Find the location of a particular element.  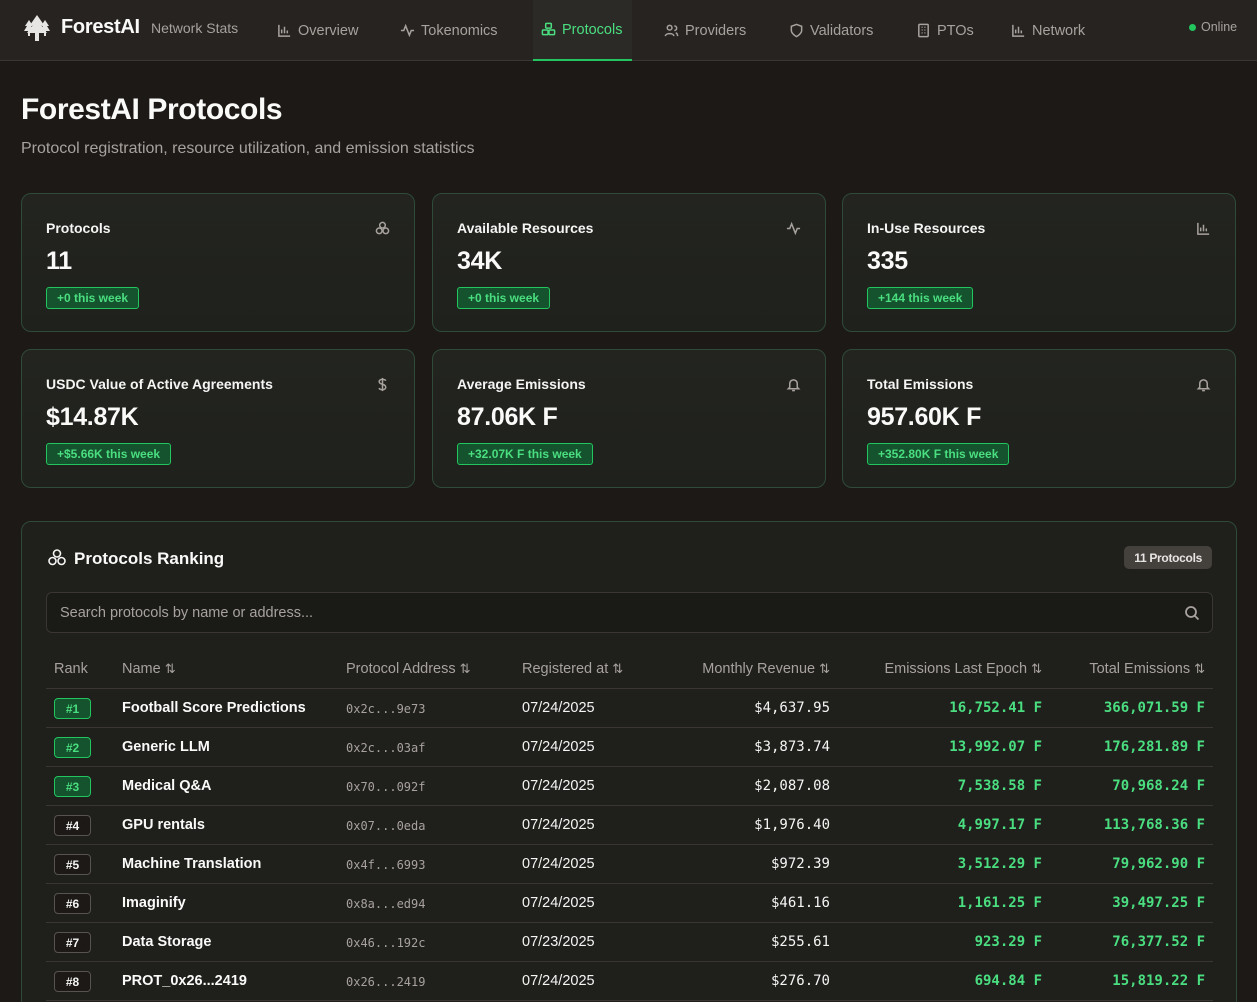

stat-card-available-resources: Available Resources 34K +0 this week is located at coordinates (629, 262).